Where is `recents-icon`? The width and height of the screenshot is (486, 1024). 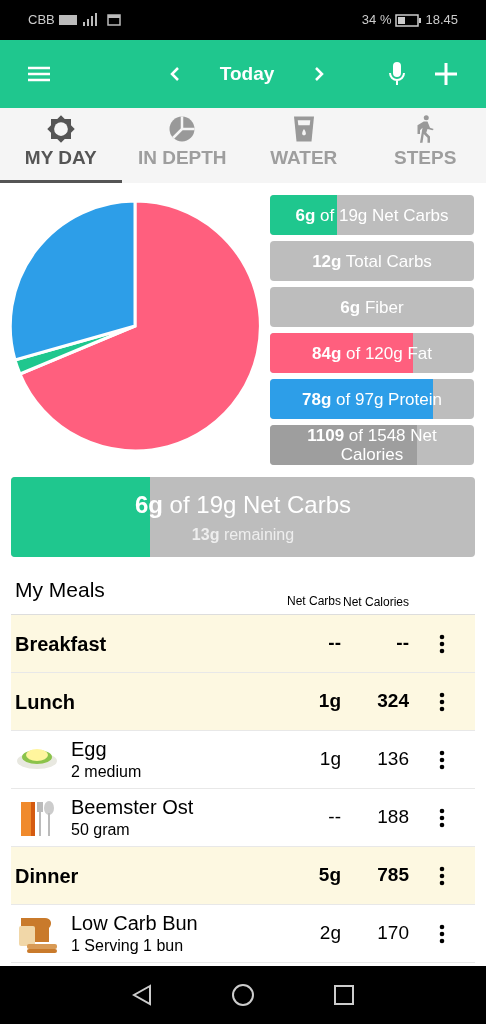
recents-icon is located at coordinates (344, 995).